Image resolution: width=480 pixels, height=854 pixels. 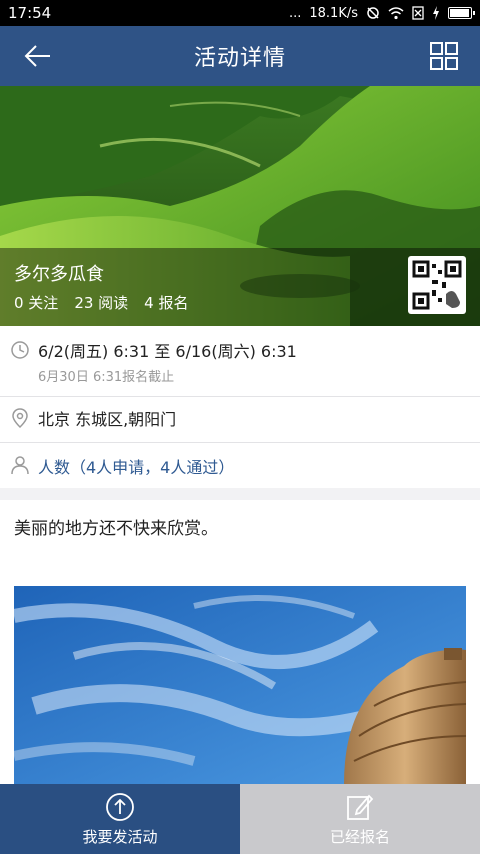 I want to click on publish-activity-label: 我要发活动, so click(x=120, y=836).